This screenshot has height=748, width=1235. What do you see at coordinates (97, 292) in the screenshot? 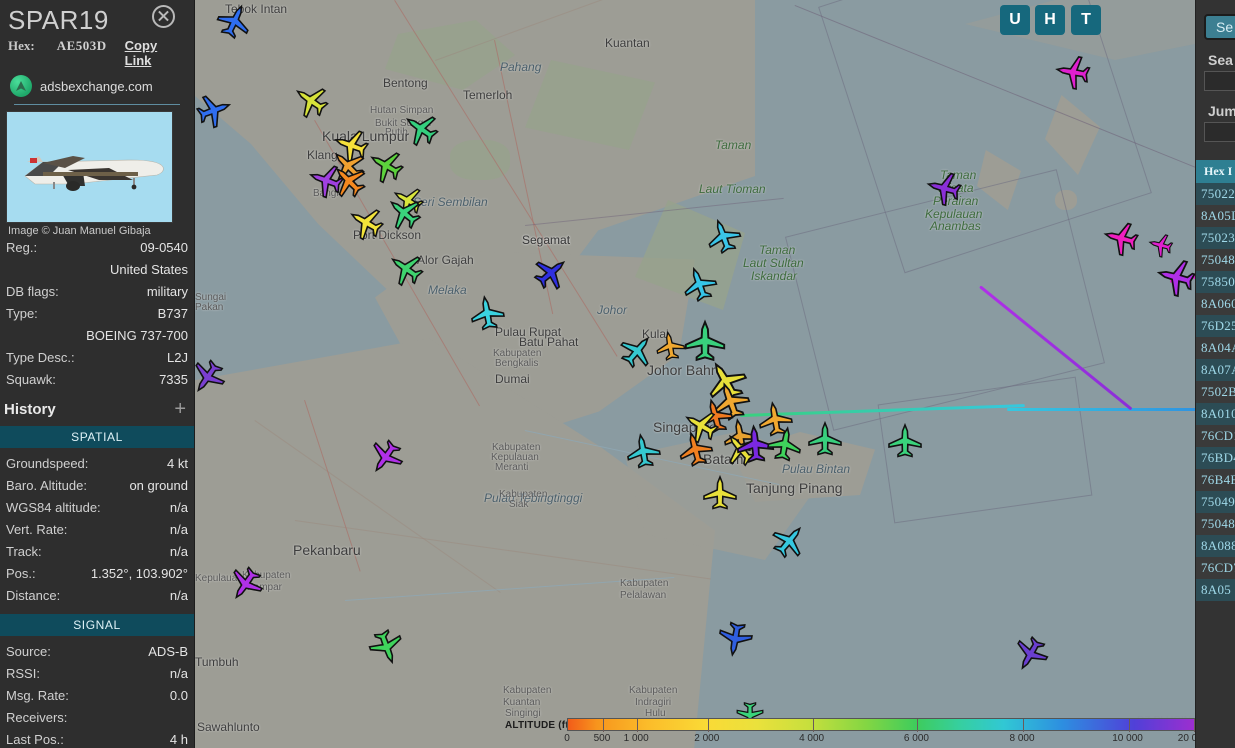
I see `info-row: DB flags: military` at bounding box center [97, 292].